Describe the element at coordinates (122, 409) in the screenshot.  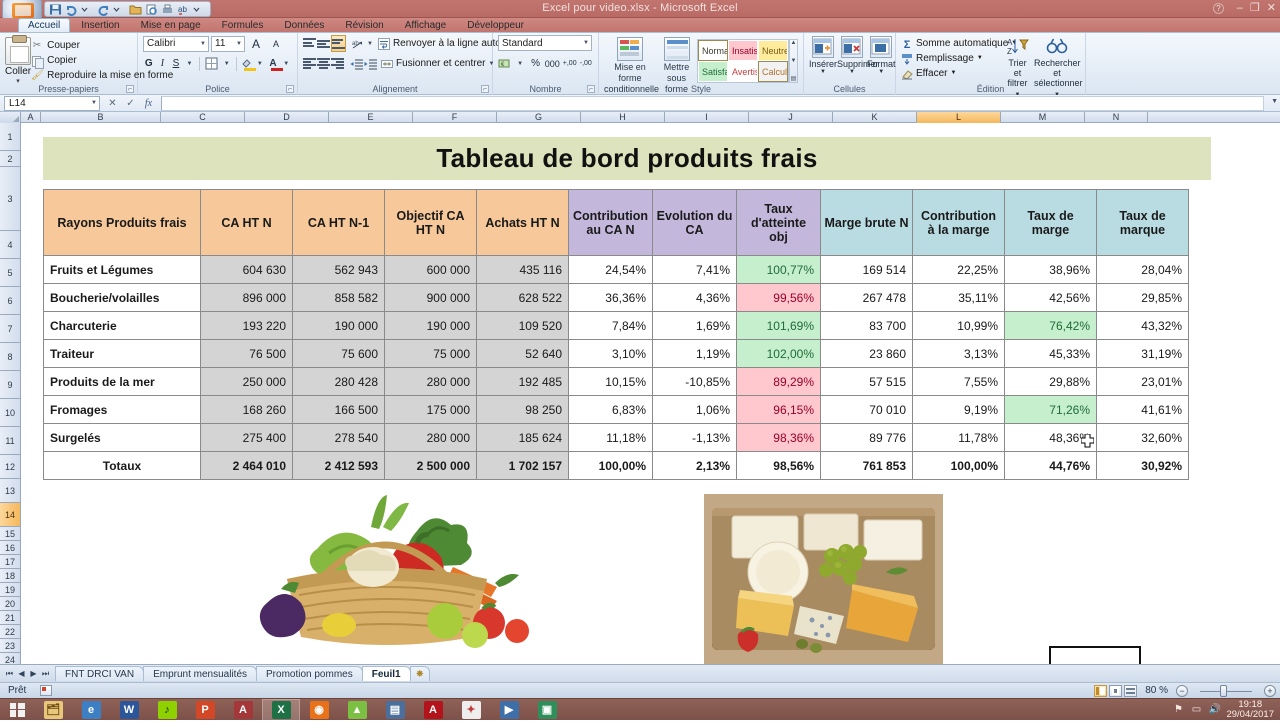
I see `cell-rayon: Fromages` at that location.